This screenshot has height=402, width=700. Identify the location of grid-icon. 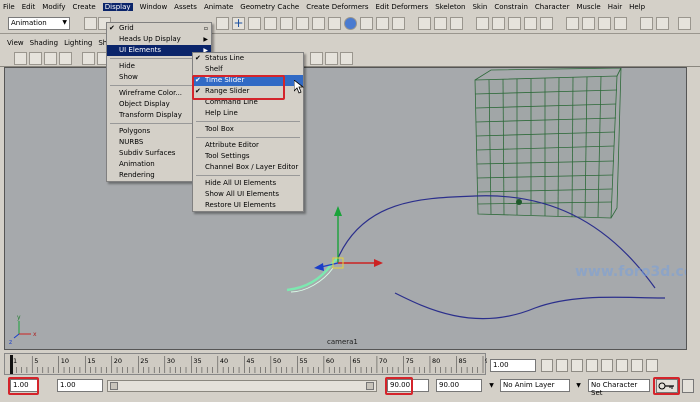
(88, 58).